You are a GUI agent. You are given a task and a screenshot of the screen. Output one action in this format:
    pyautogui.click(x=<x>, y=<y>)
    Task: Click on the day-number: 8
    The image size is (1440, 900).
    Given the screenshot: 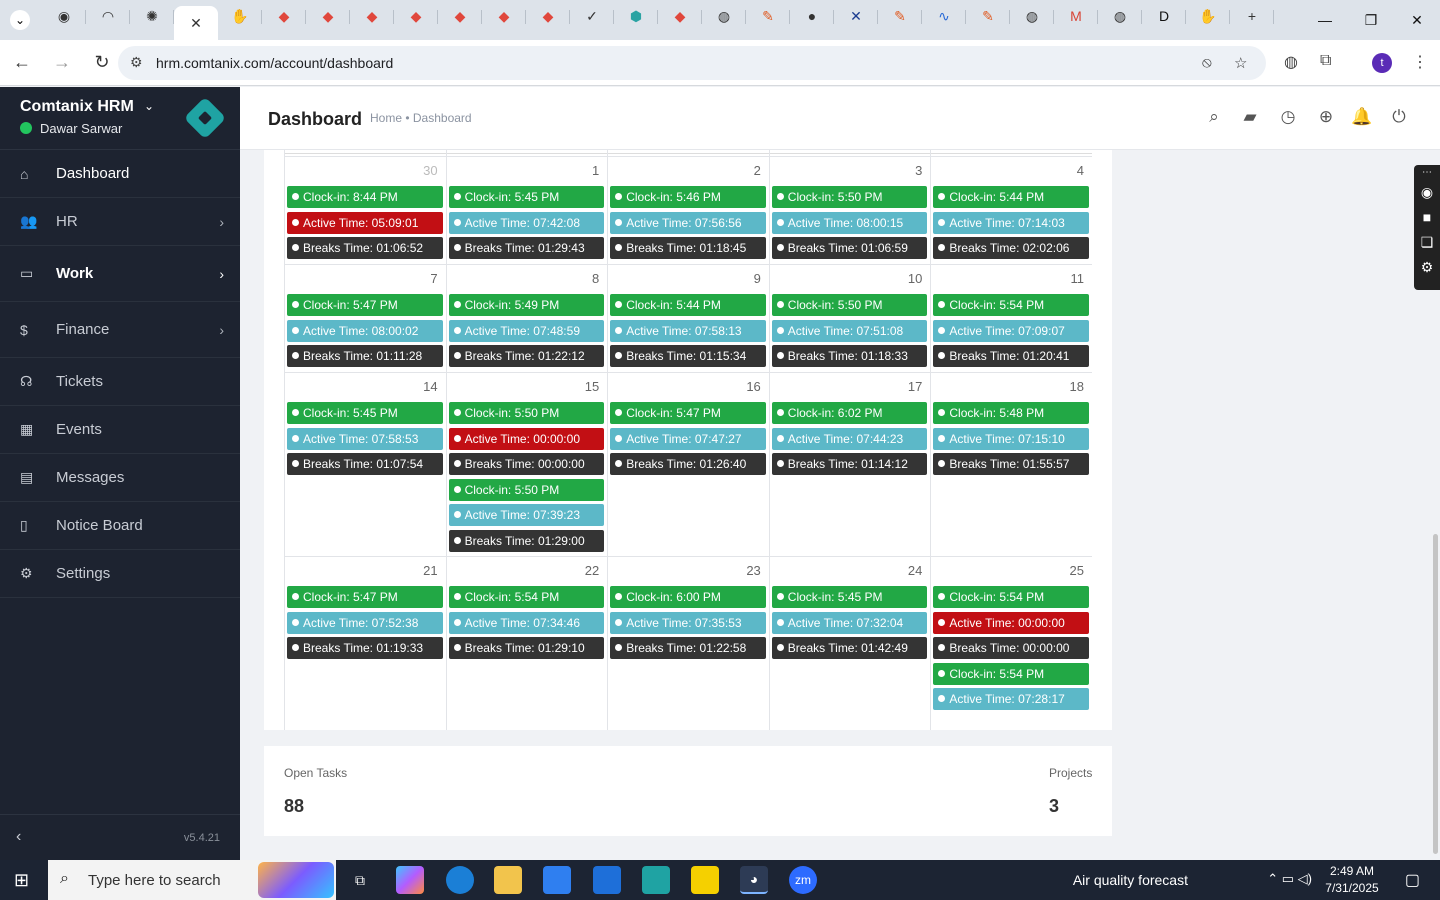 What is the action you would take?
    pyautogui.click(x=584, y=278)
    